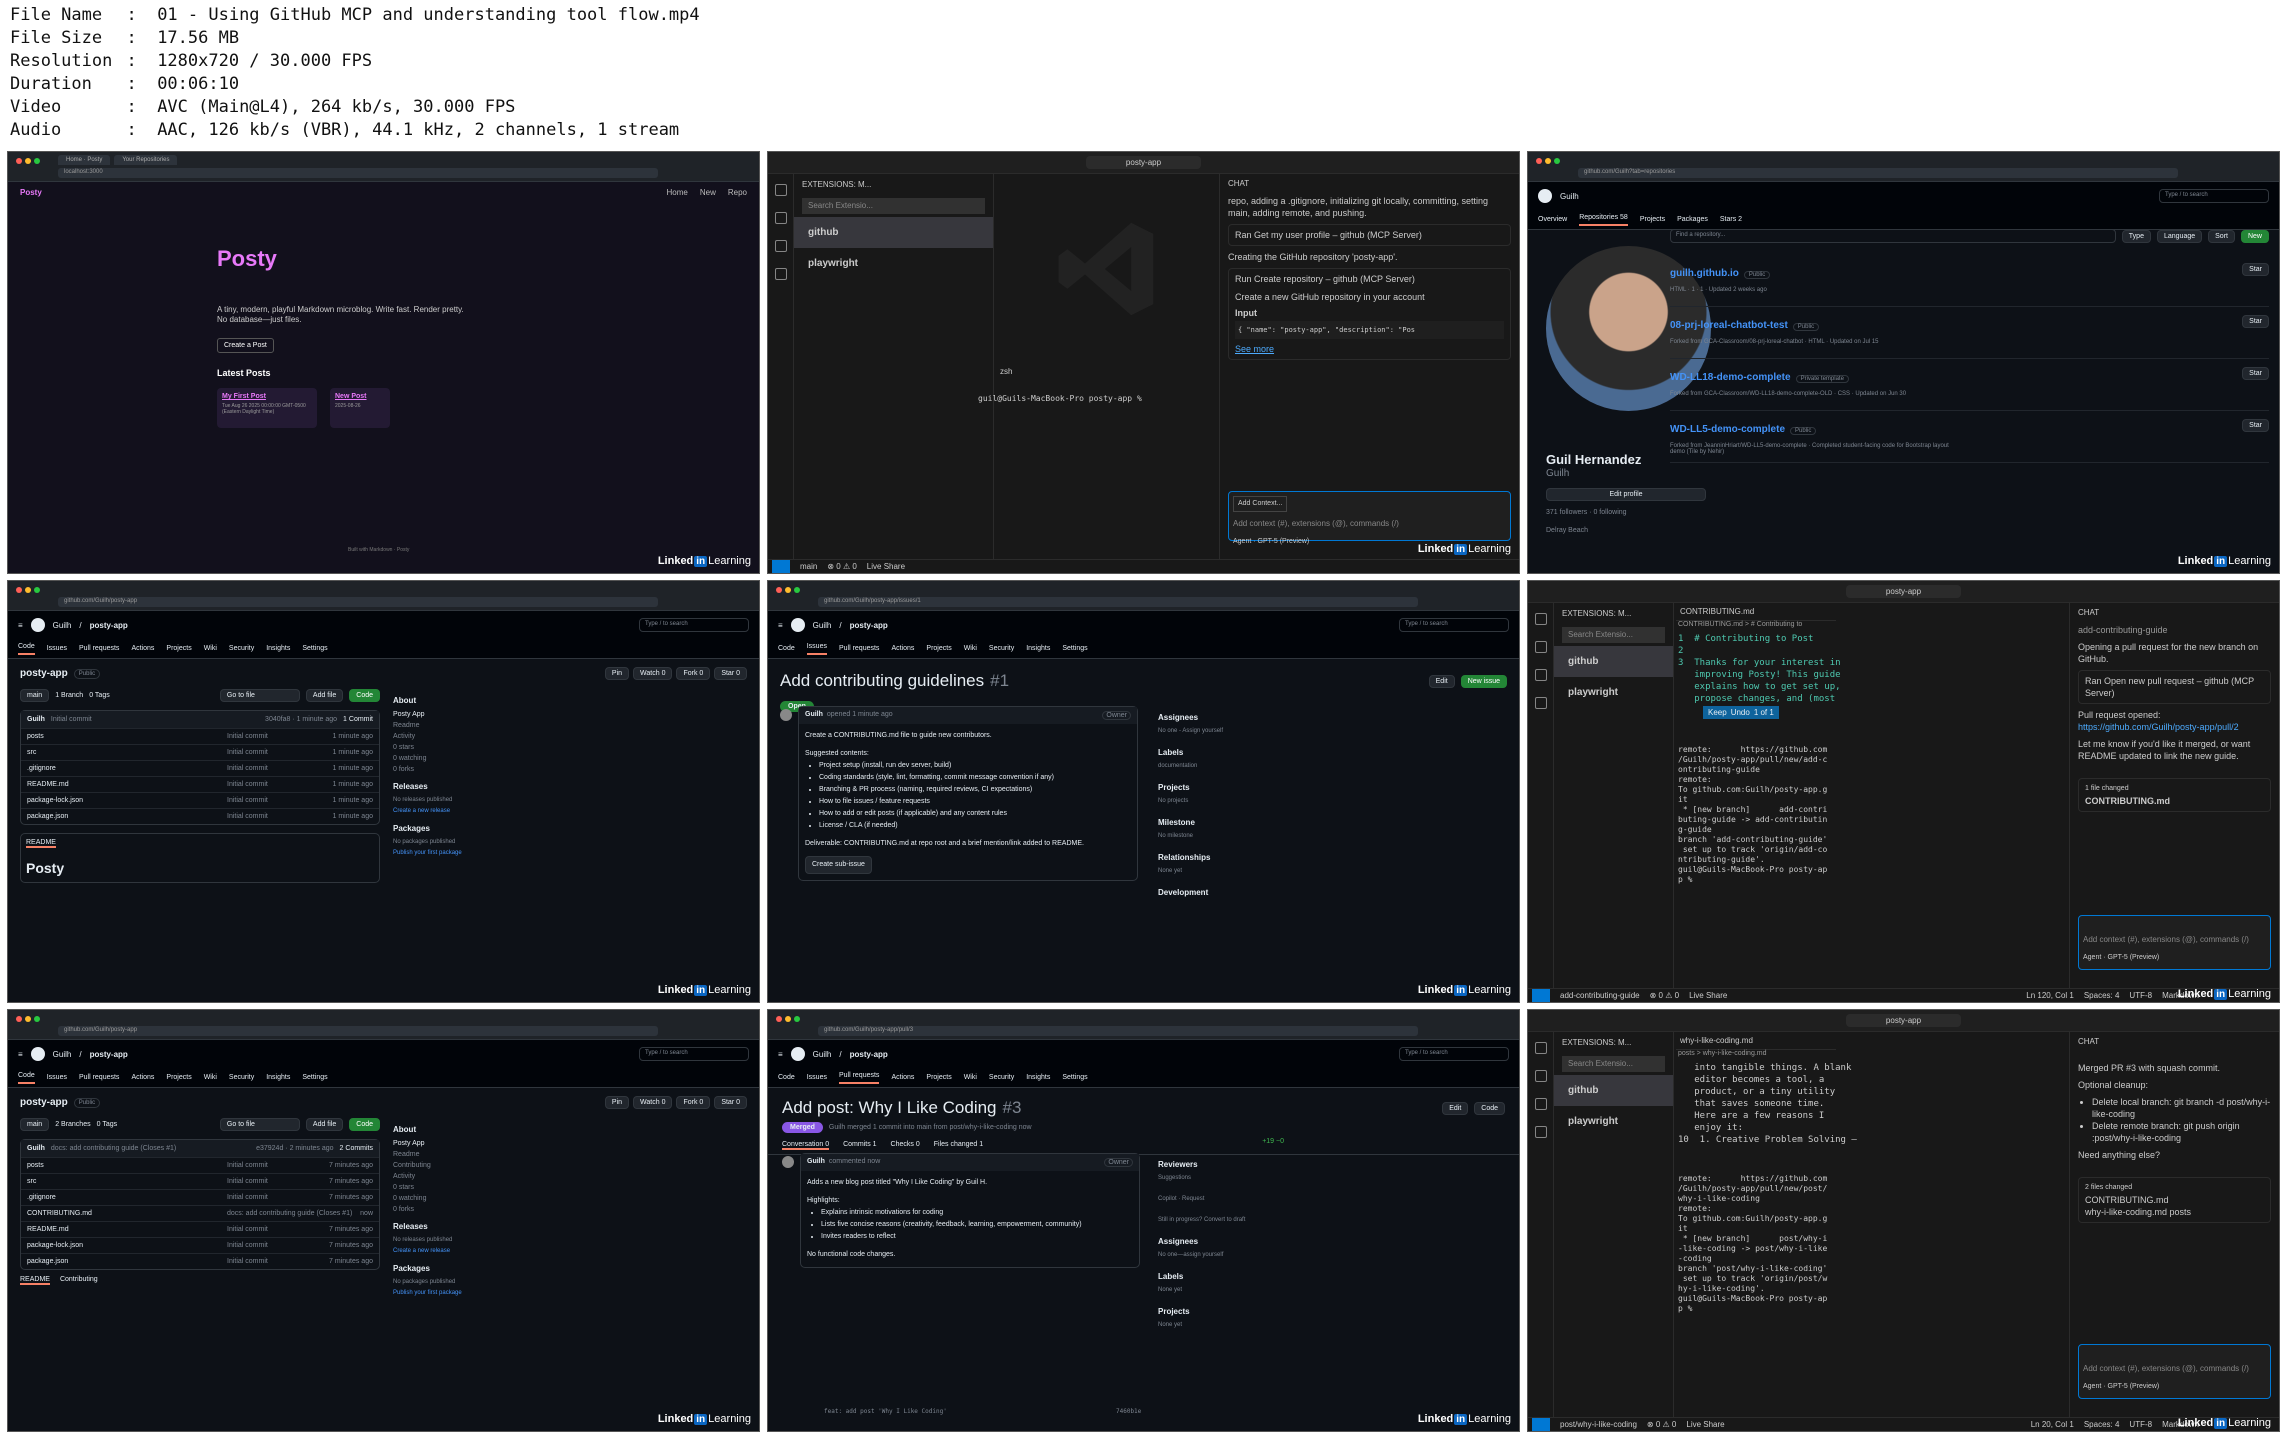  What do you see at coordinates (780, 190) in the screenshot?
I see `explorer-icon` at bounding box center [780, 190].